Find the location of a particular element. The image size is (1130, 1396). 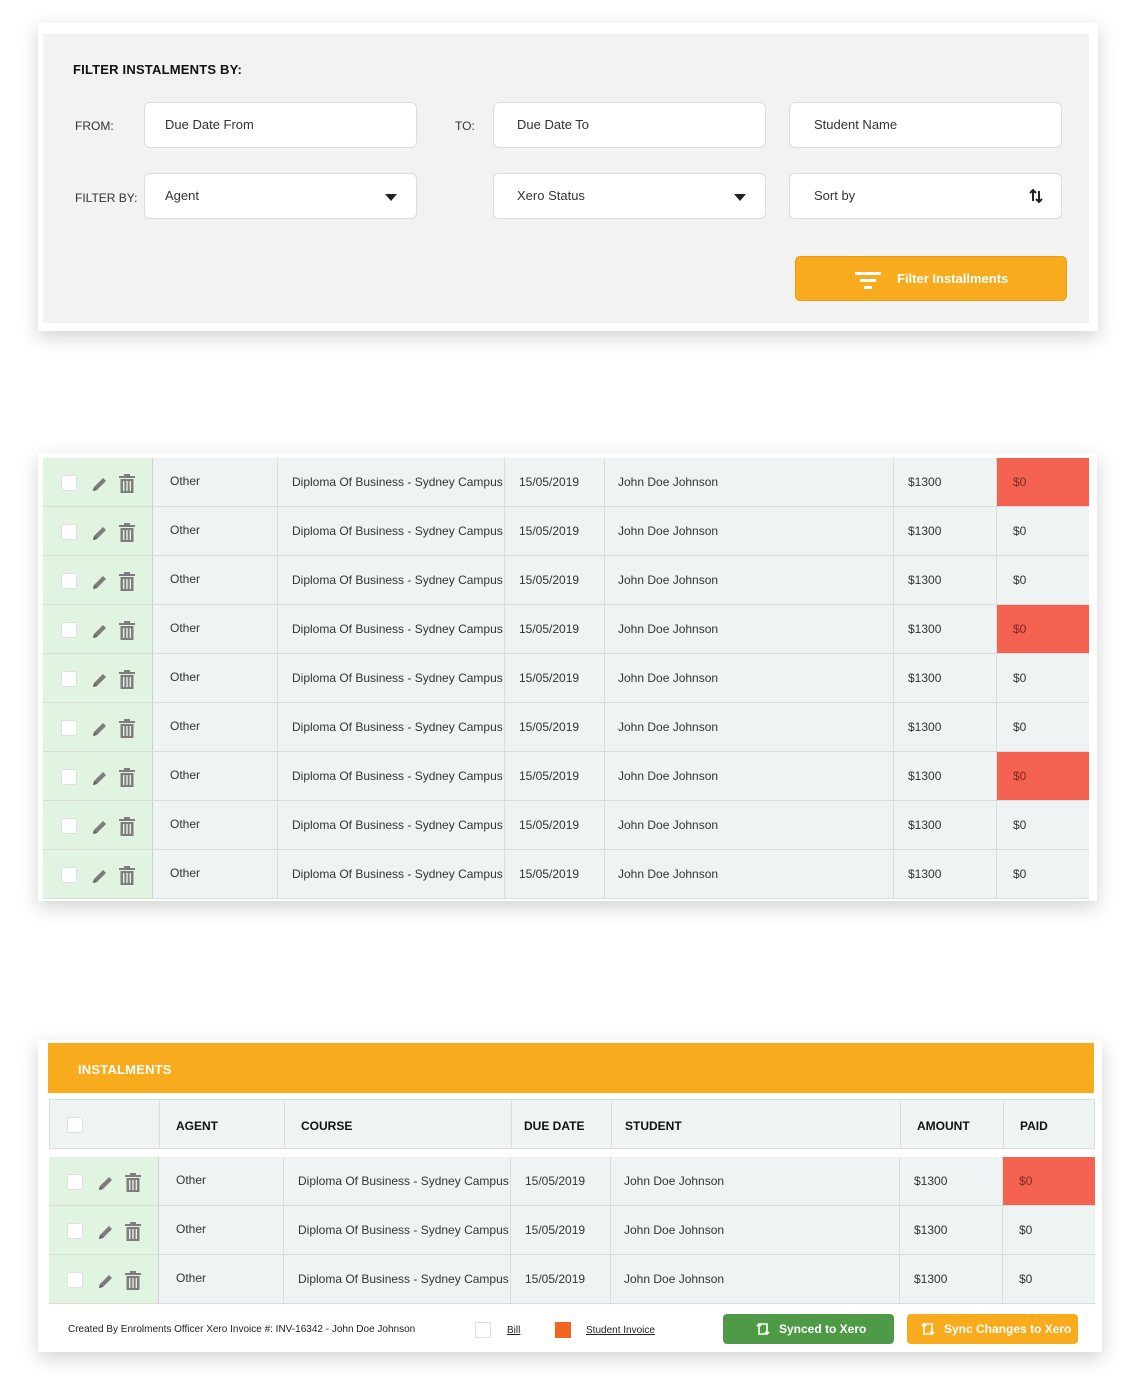

legend-student-invoice-label: Student Invoice is located at coordinates (620, 1330).